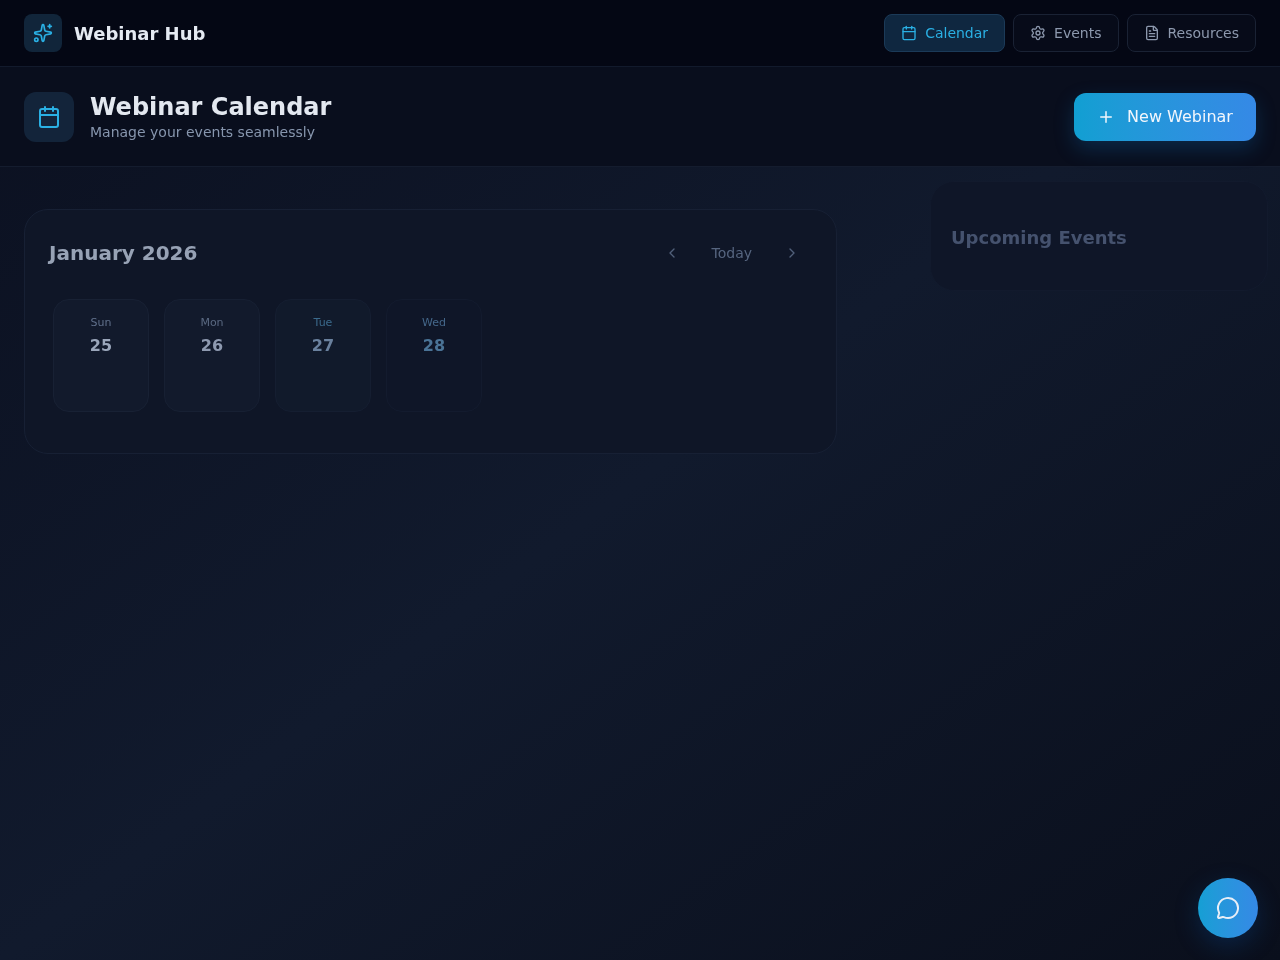 The image size is (1280, 960). I want to click on nav-tab: Calendar, so click(945, 33).